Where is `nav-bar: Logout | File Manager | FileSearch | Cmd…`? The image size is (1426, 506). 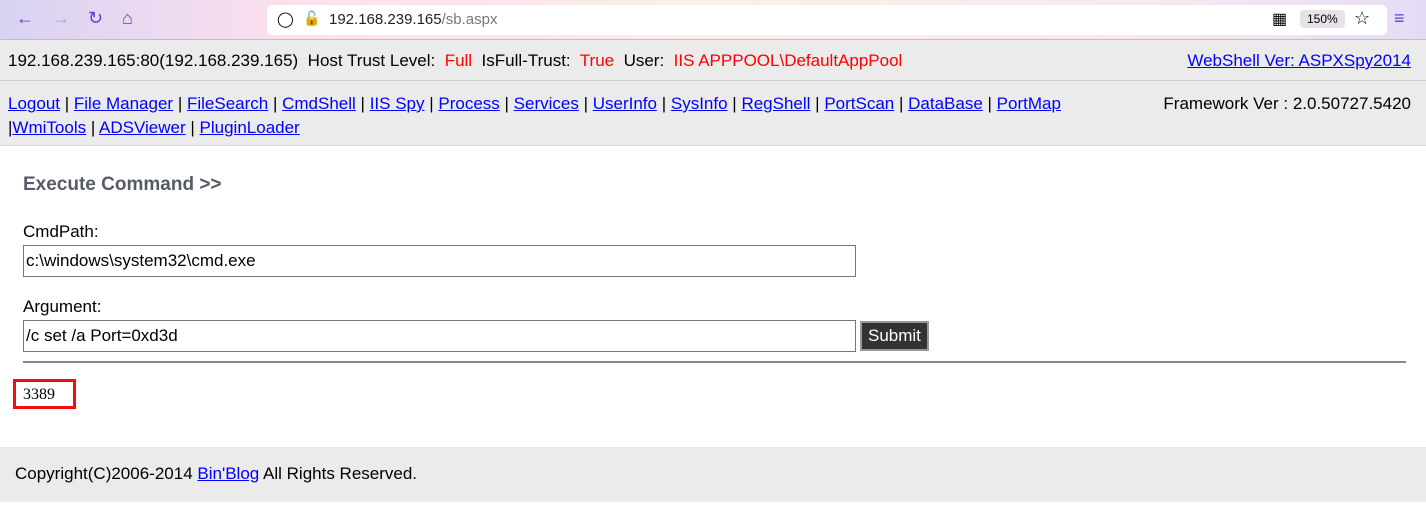
nav-bar: Logout | File Manager | FileSearch | Cmd… is located at coordinates (713, 113).